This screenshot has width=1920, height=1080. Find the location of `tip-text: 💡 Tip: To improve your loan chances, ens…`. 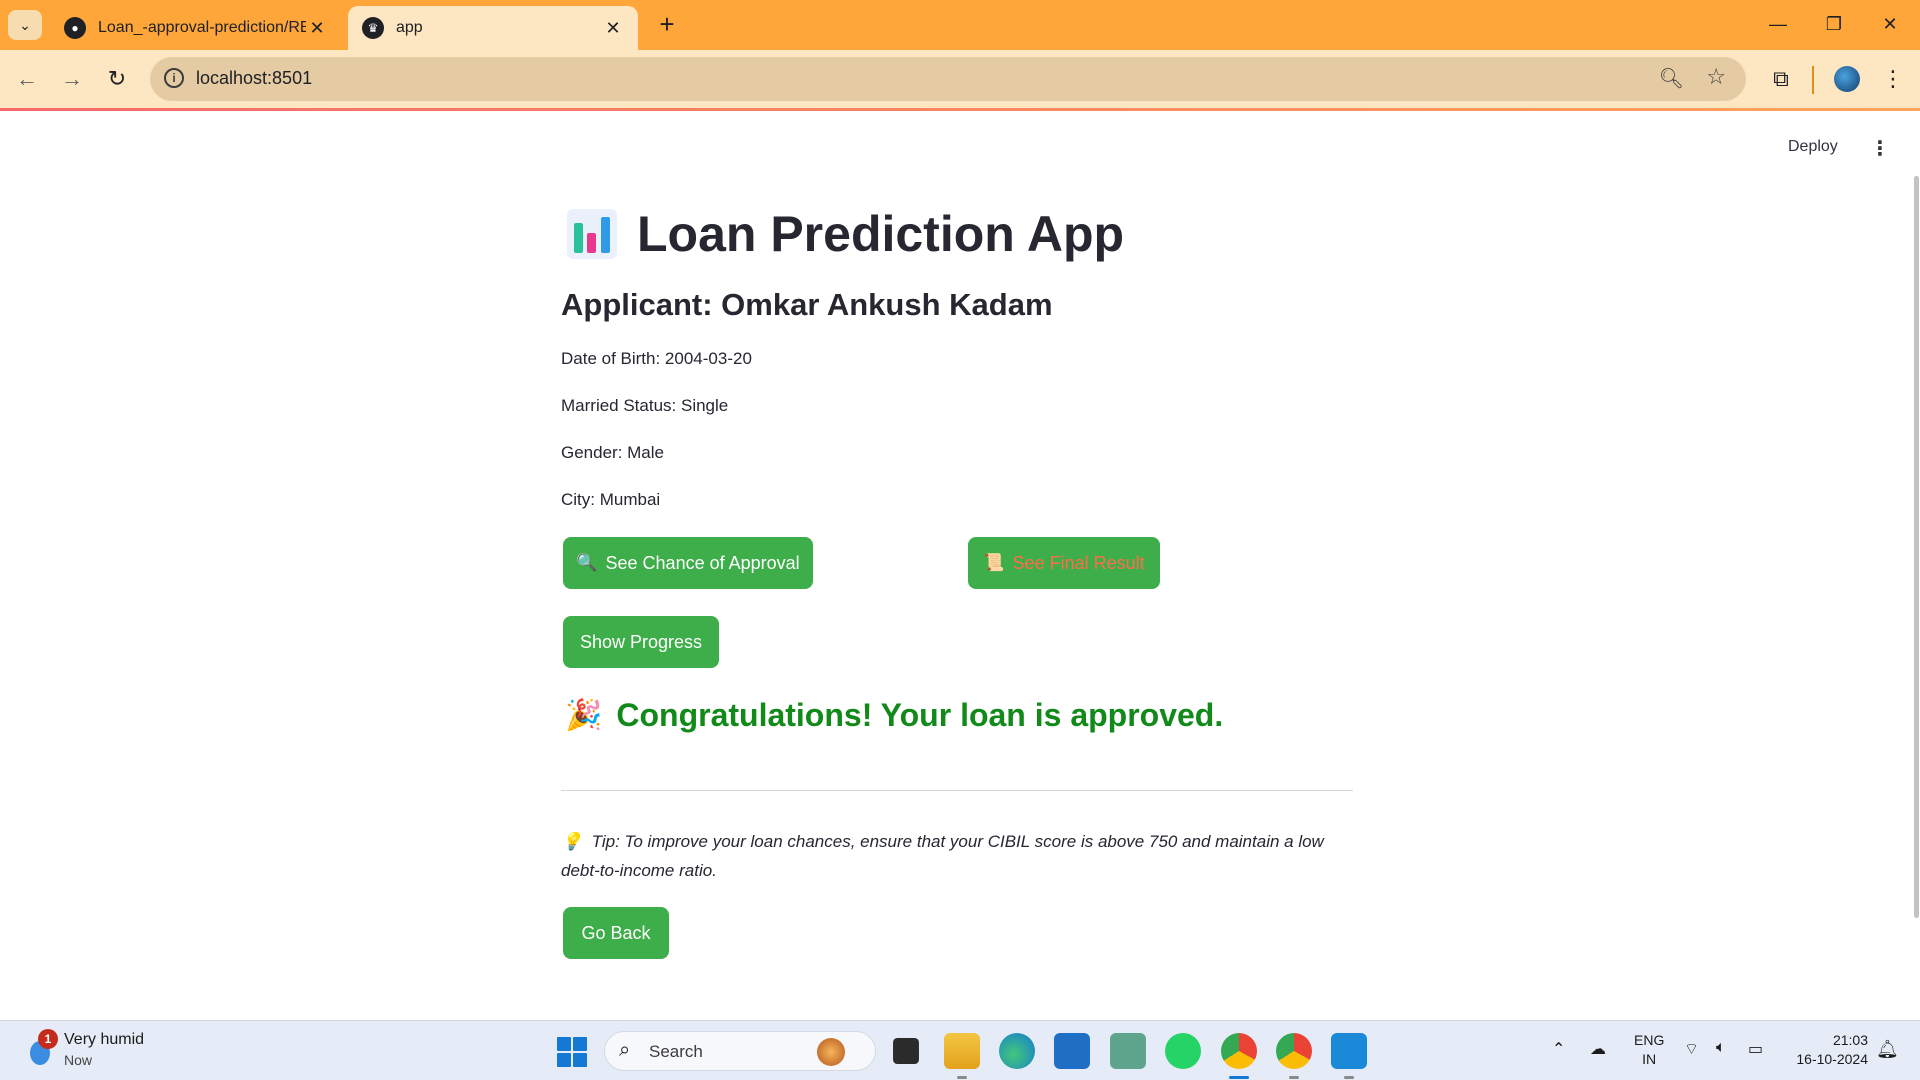

tip-text: 💡 Tip: To improve your loan chances, ens… is located at coordinates (957, 856).